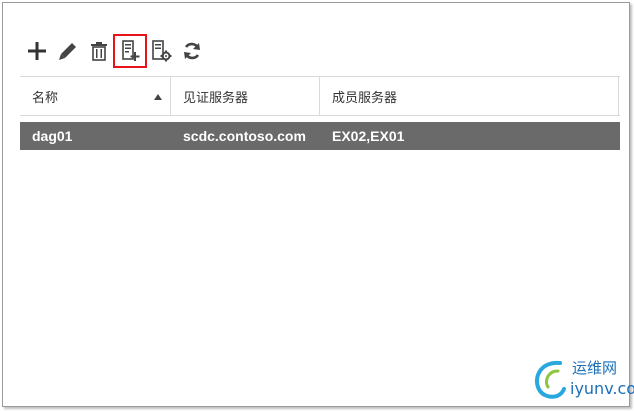 The width and height of the screenshot is (634, 411). I want to click on edit-button, so click(68, 51).